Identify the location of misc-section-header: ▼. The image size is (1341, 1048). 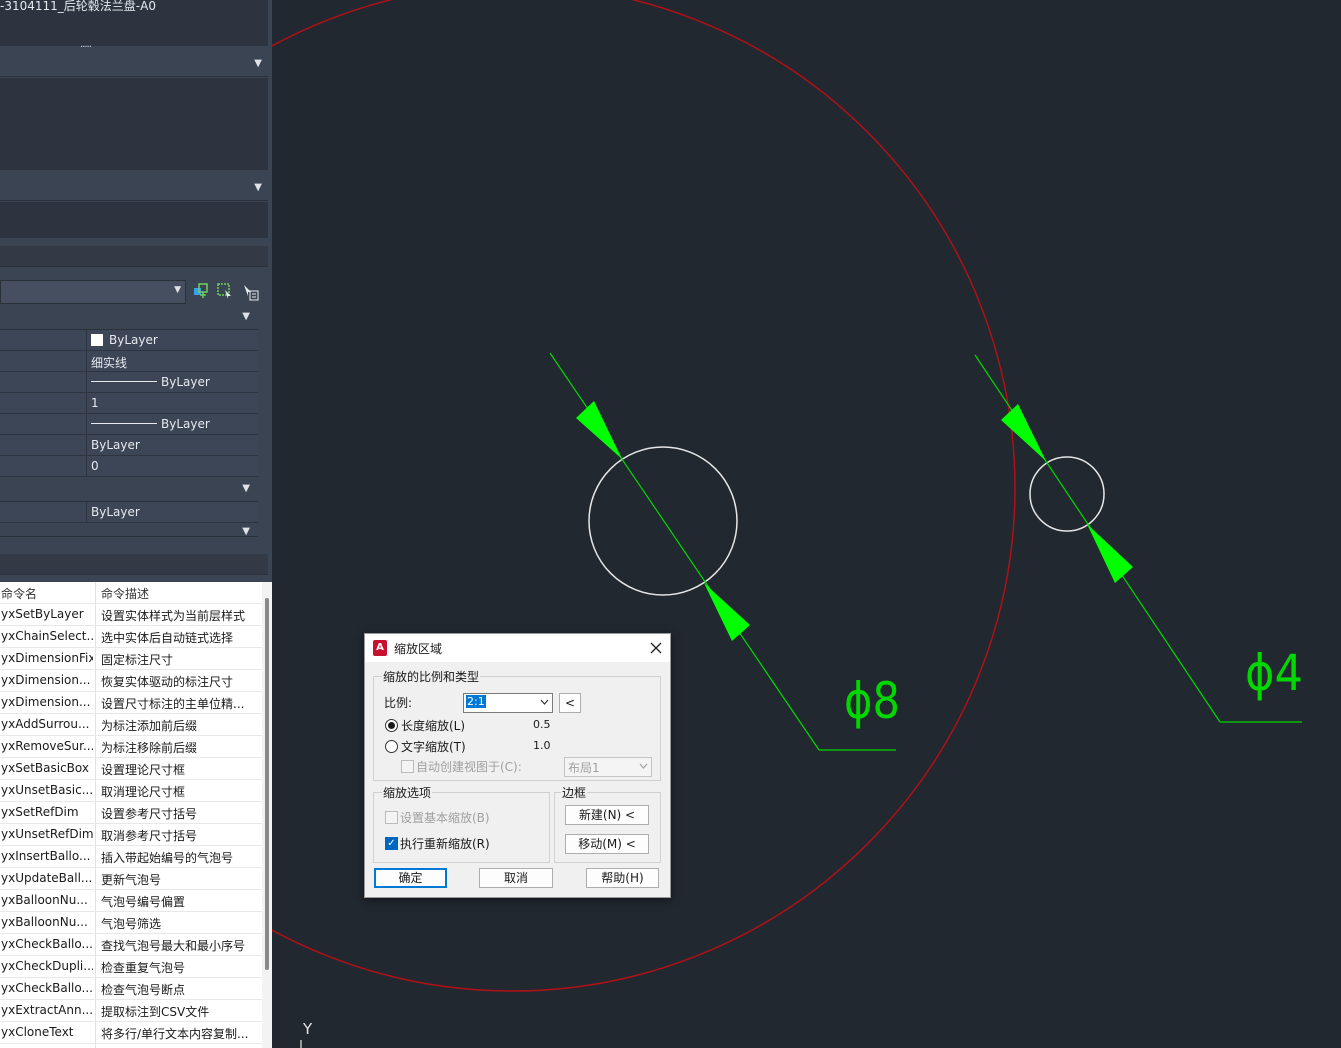
(129, 490).